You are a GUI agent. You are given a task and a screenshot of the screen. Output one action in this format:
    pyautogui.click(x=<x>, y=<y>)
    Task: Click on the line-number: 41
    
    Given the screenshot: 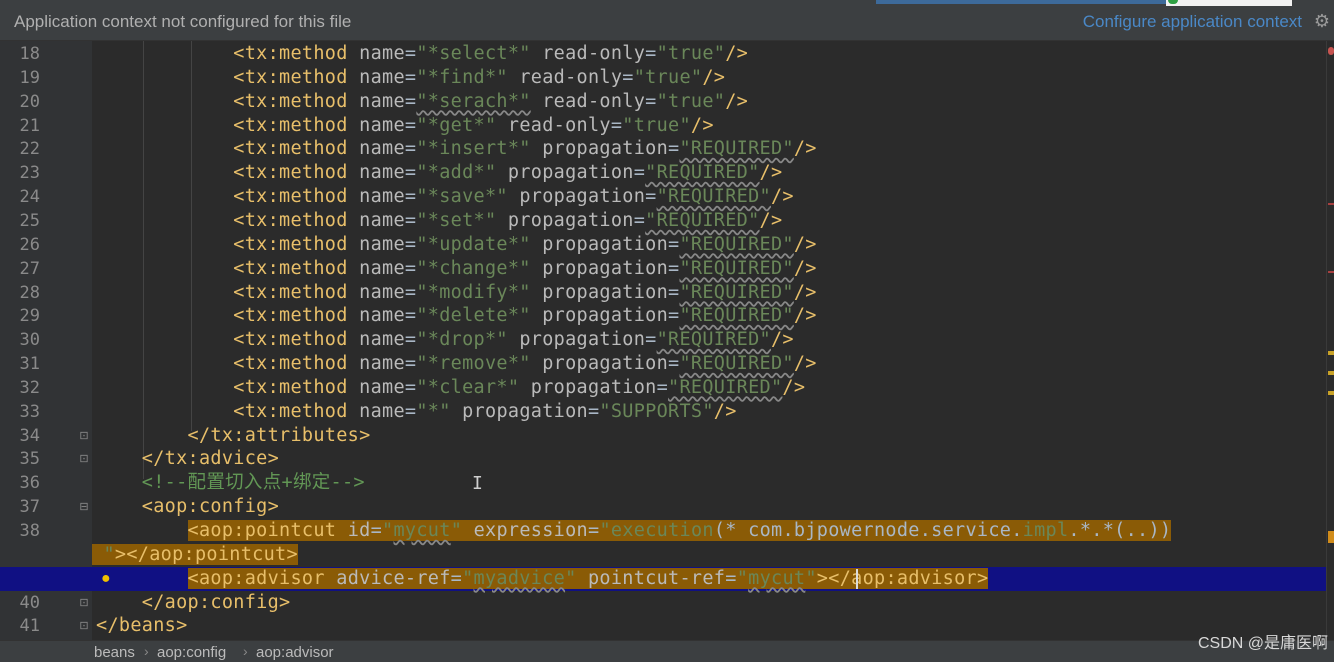 What is the action you would take?
    pyautogui.click(x=29, y=626)
    